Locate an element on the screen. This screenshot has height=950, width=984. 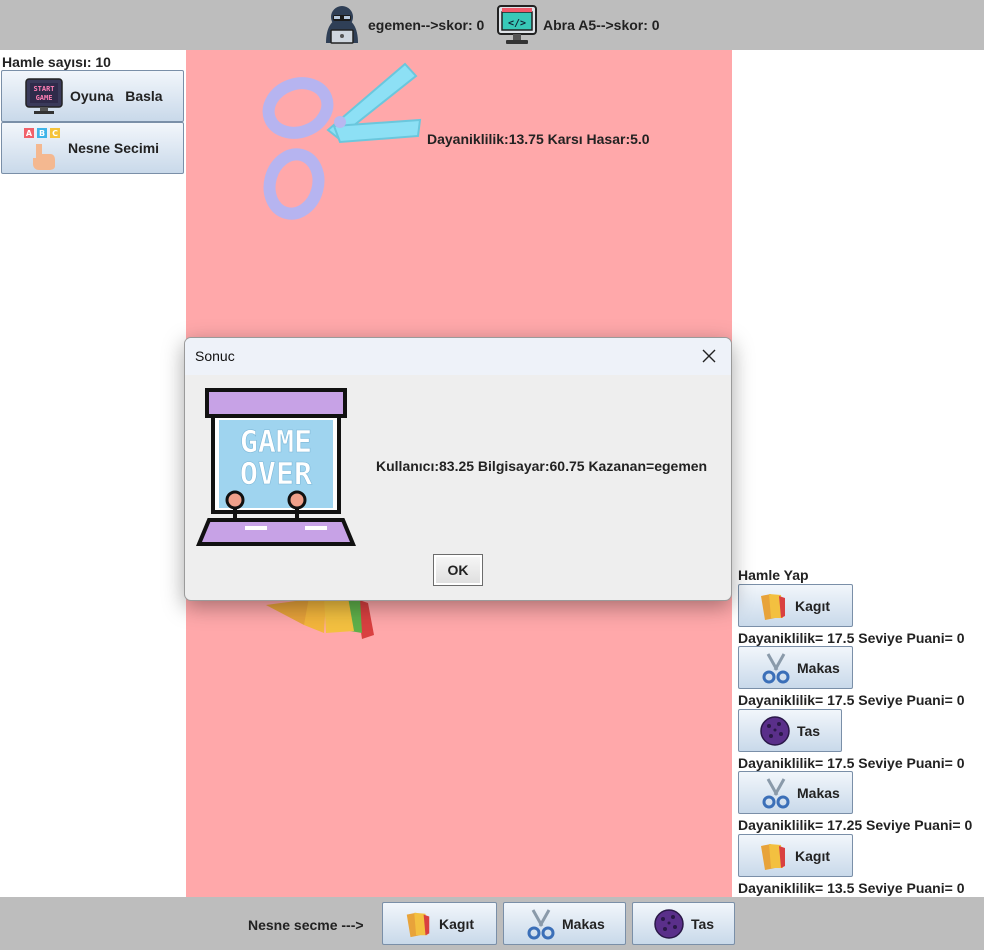
code-monitor-icon: </> is located at coordinates (517, 24).